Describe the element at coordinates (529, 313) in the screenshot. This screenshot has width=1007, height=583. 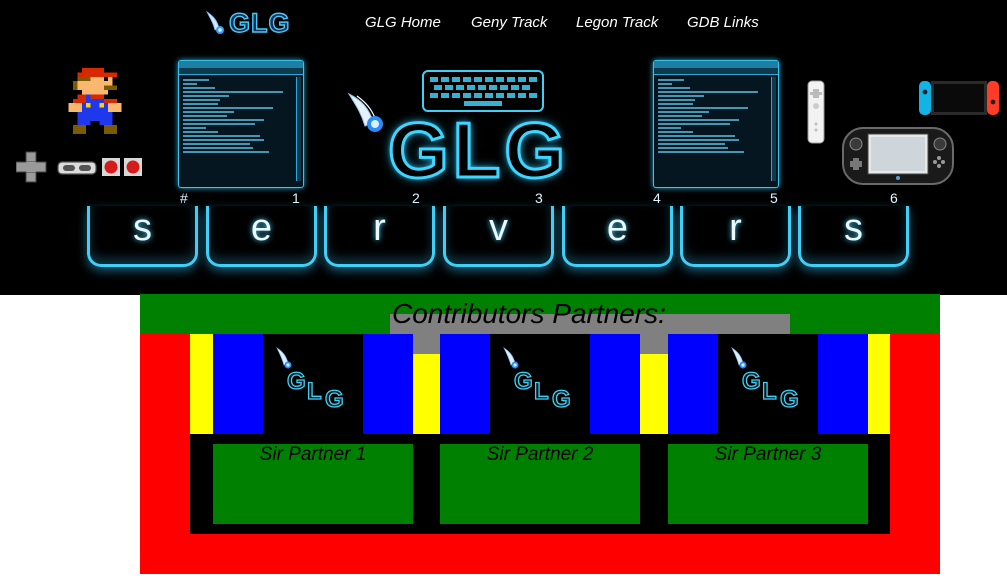
I see `partners-title: Contributors Partners:` at that location.